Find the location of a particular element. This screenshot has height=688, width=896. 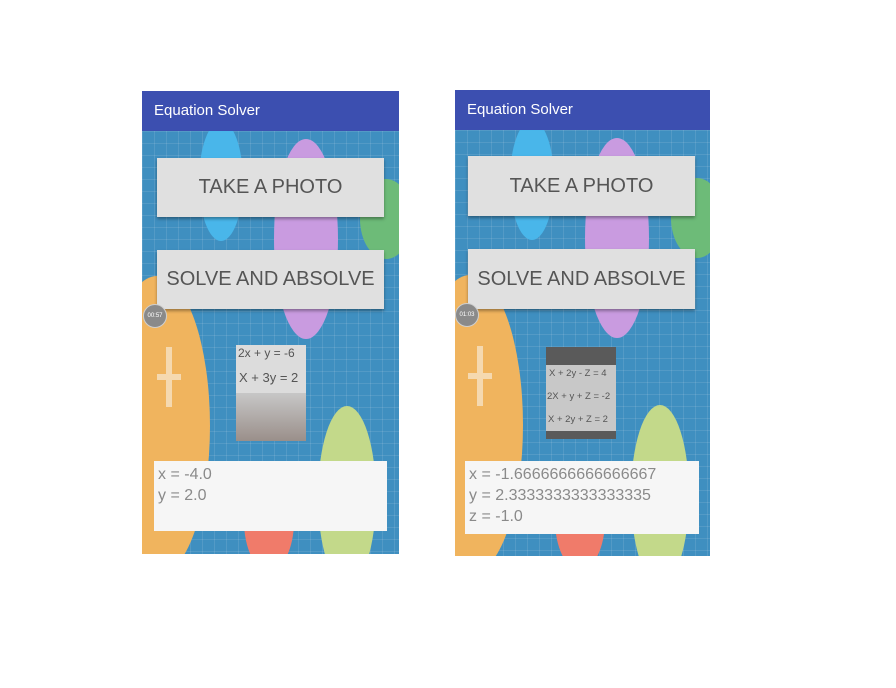

result-x: x = -1.6666666666666667 is located at coordinates (563, 474).